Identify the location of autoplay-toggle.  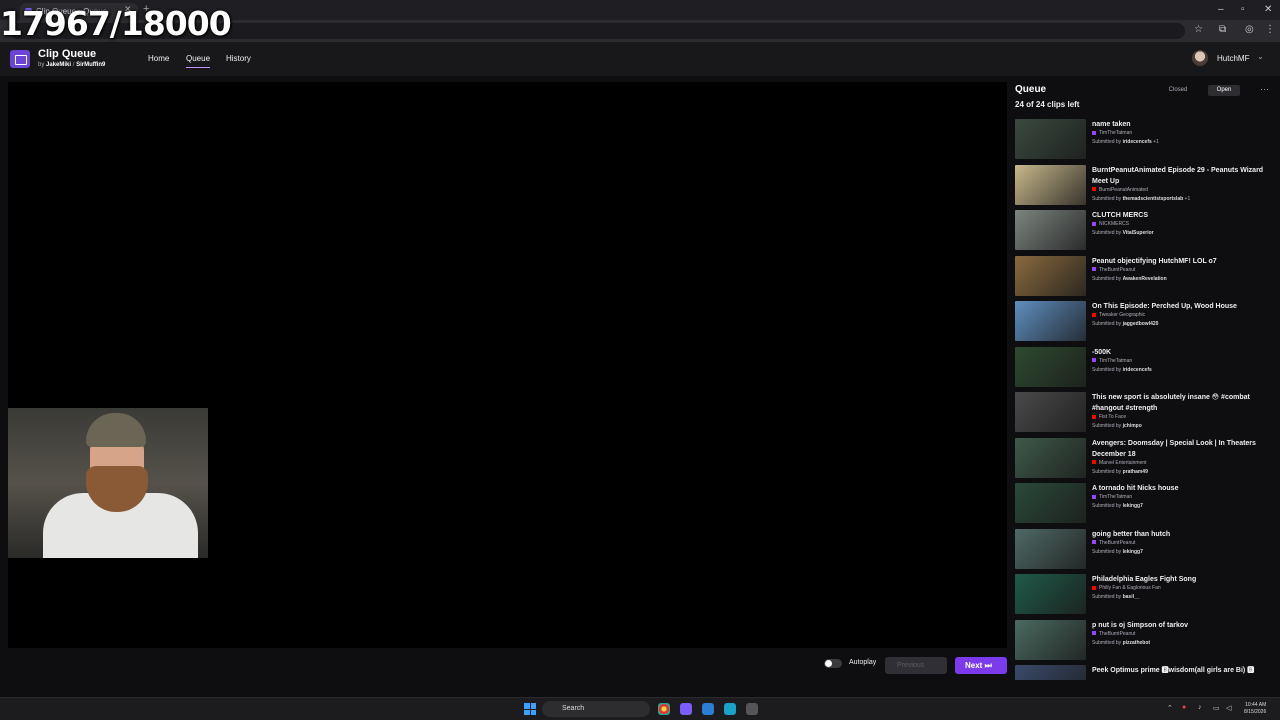
(833, 663).